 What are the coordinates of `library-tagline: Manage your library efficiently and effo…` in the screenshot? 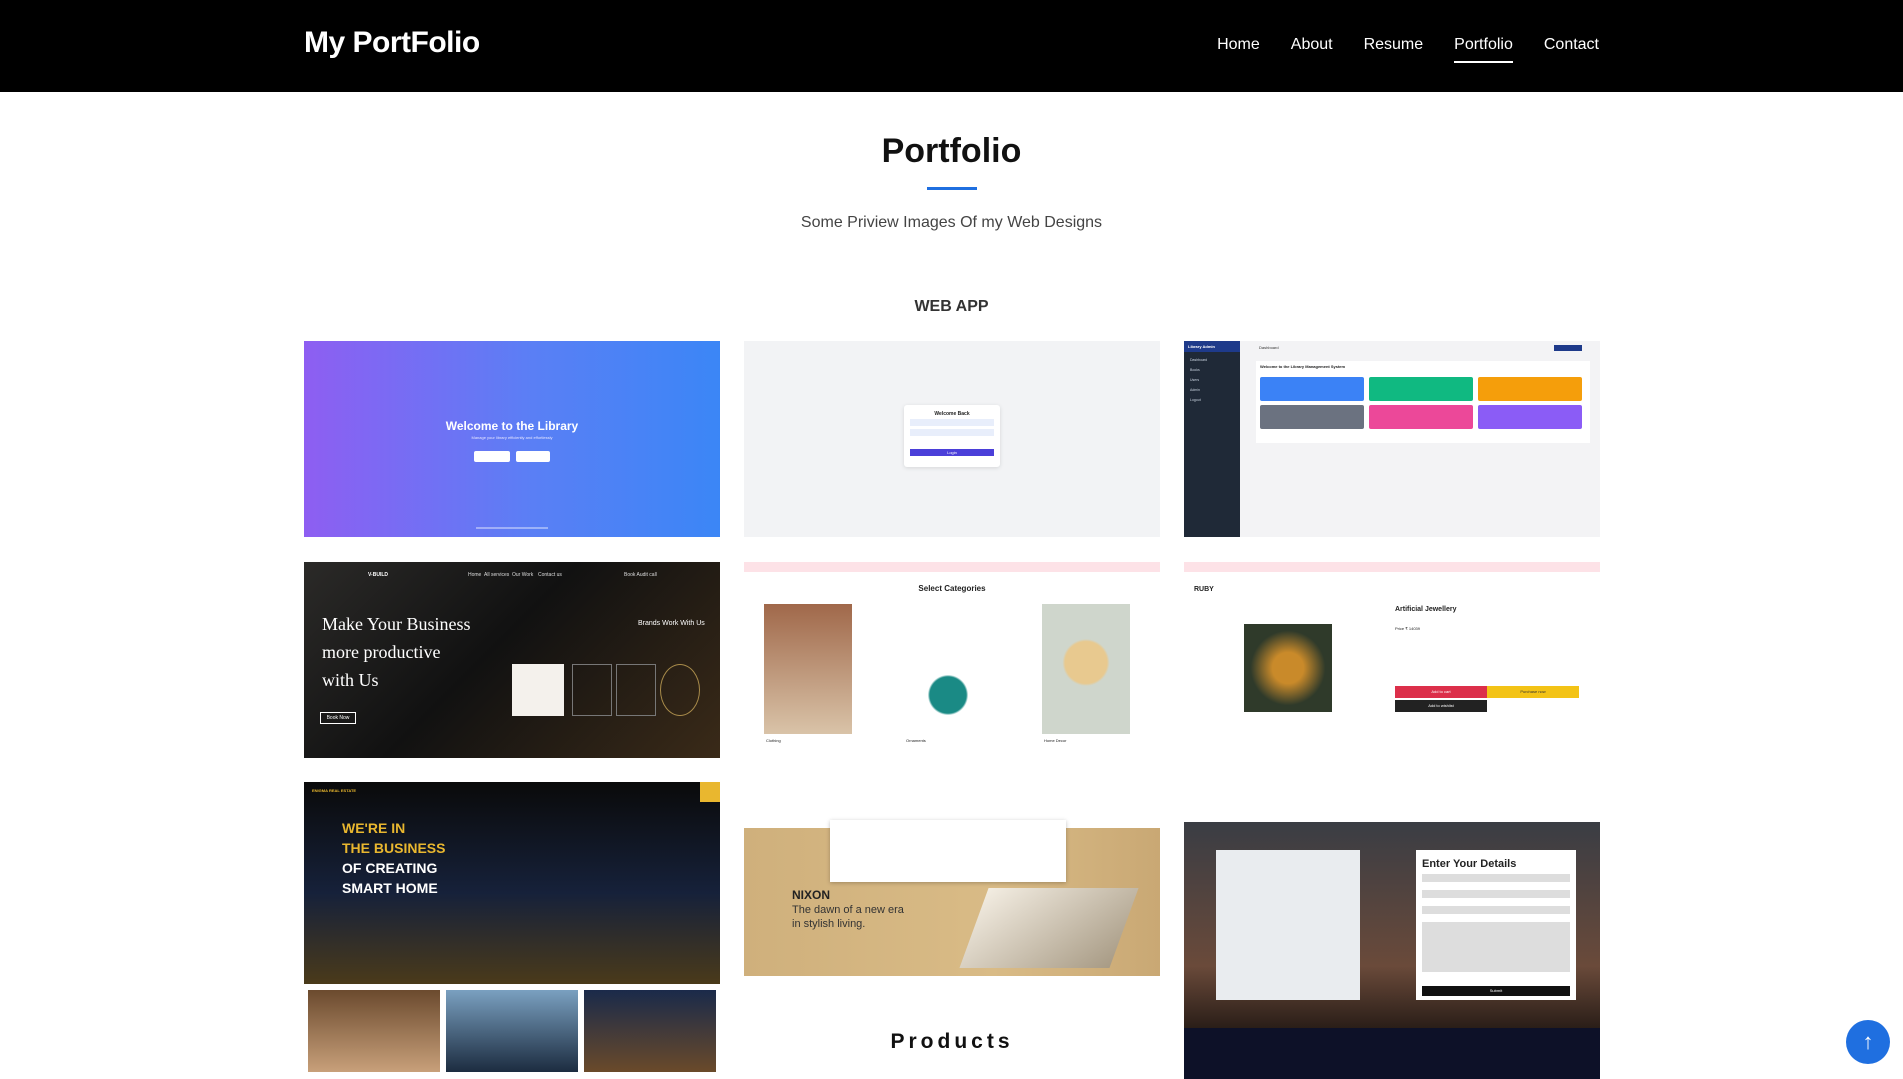 It's located at (512, 437).